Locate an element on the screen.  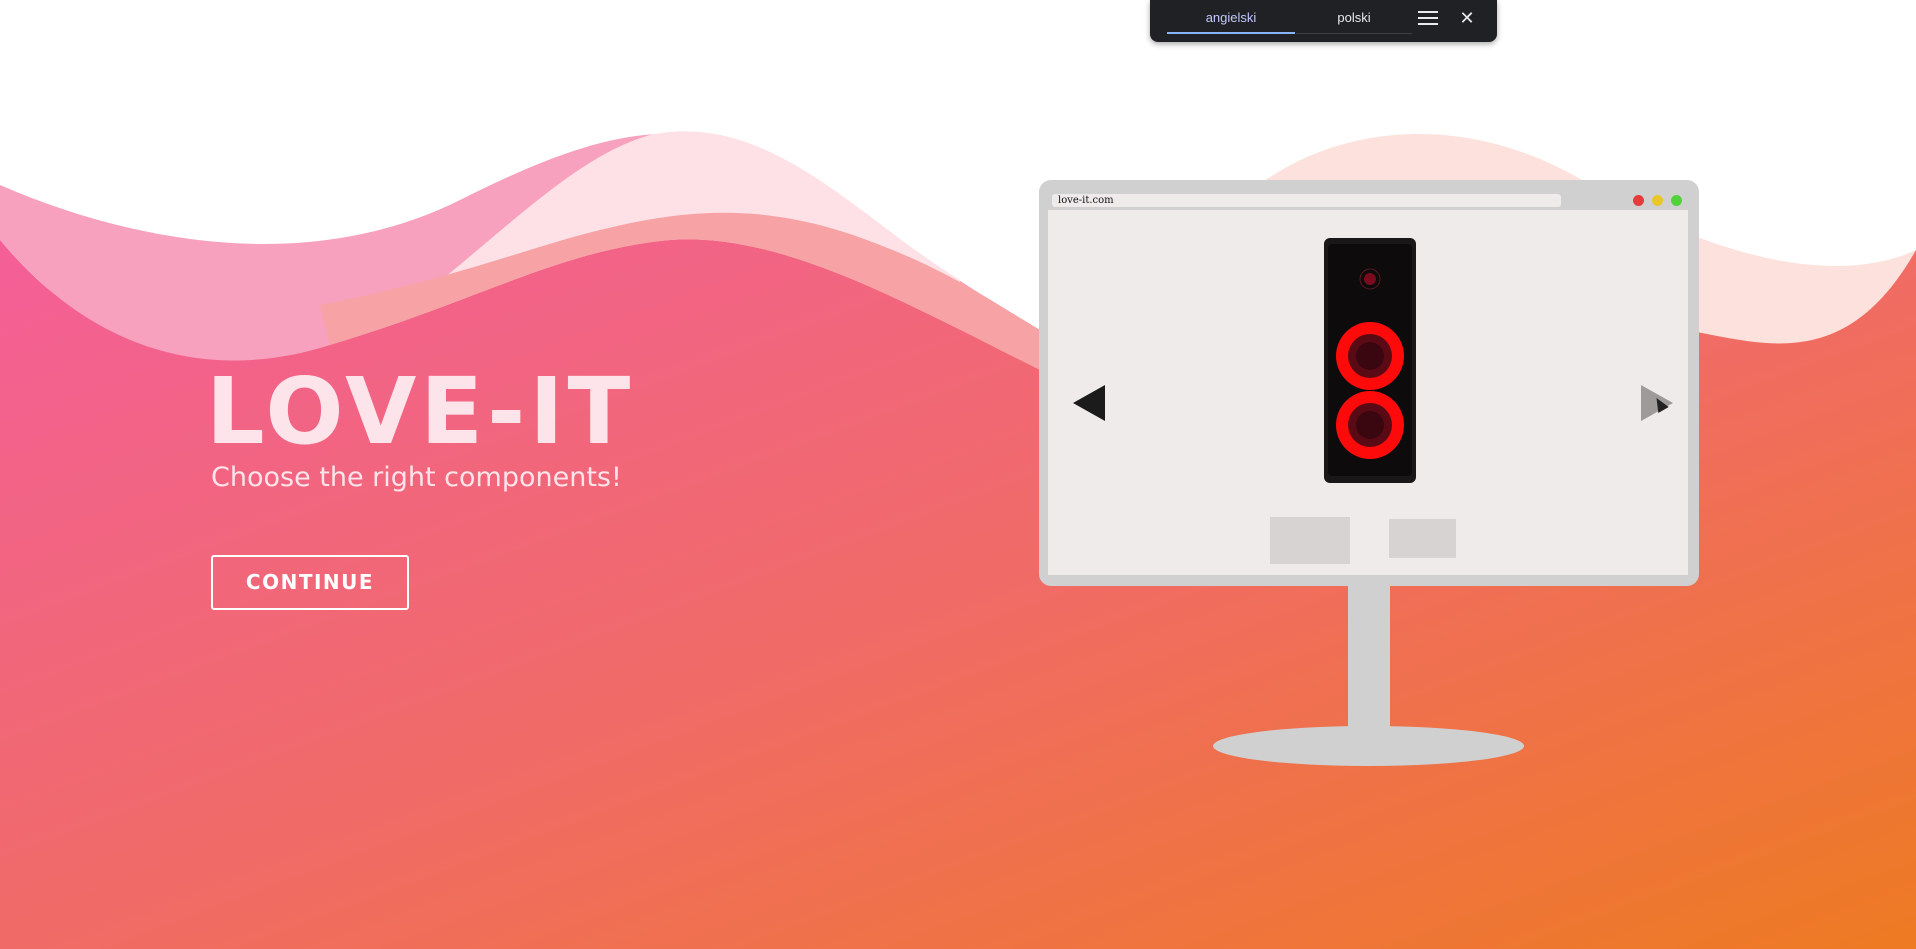
triangle-left-icon is located at coordinates (1089, 403).